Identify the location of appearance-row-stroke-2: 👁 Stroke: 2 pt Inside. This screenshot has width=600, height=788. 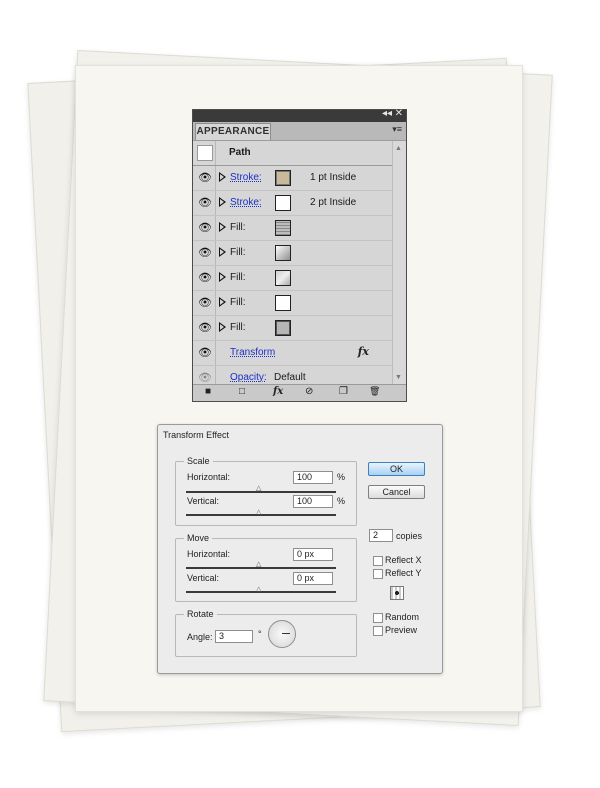
(293, 203).